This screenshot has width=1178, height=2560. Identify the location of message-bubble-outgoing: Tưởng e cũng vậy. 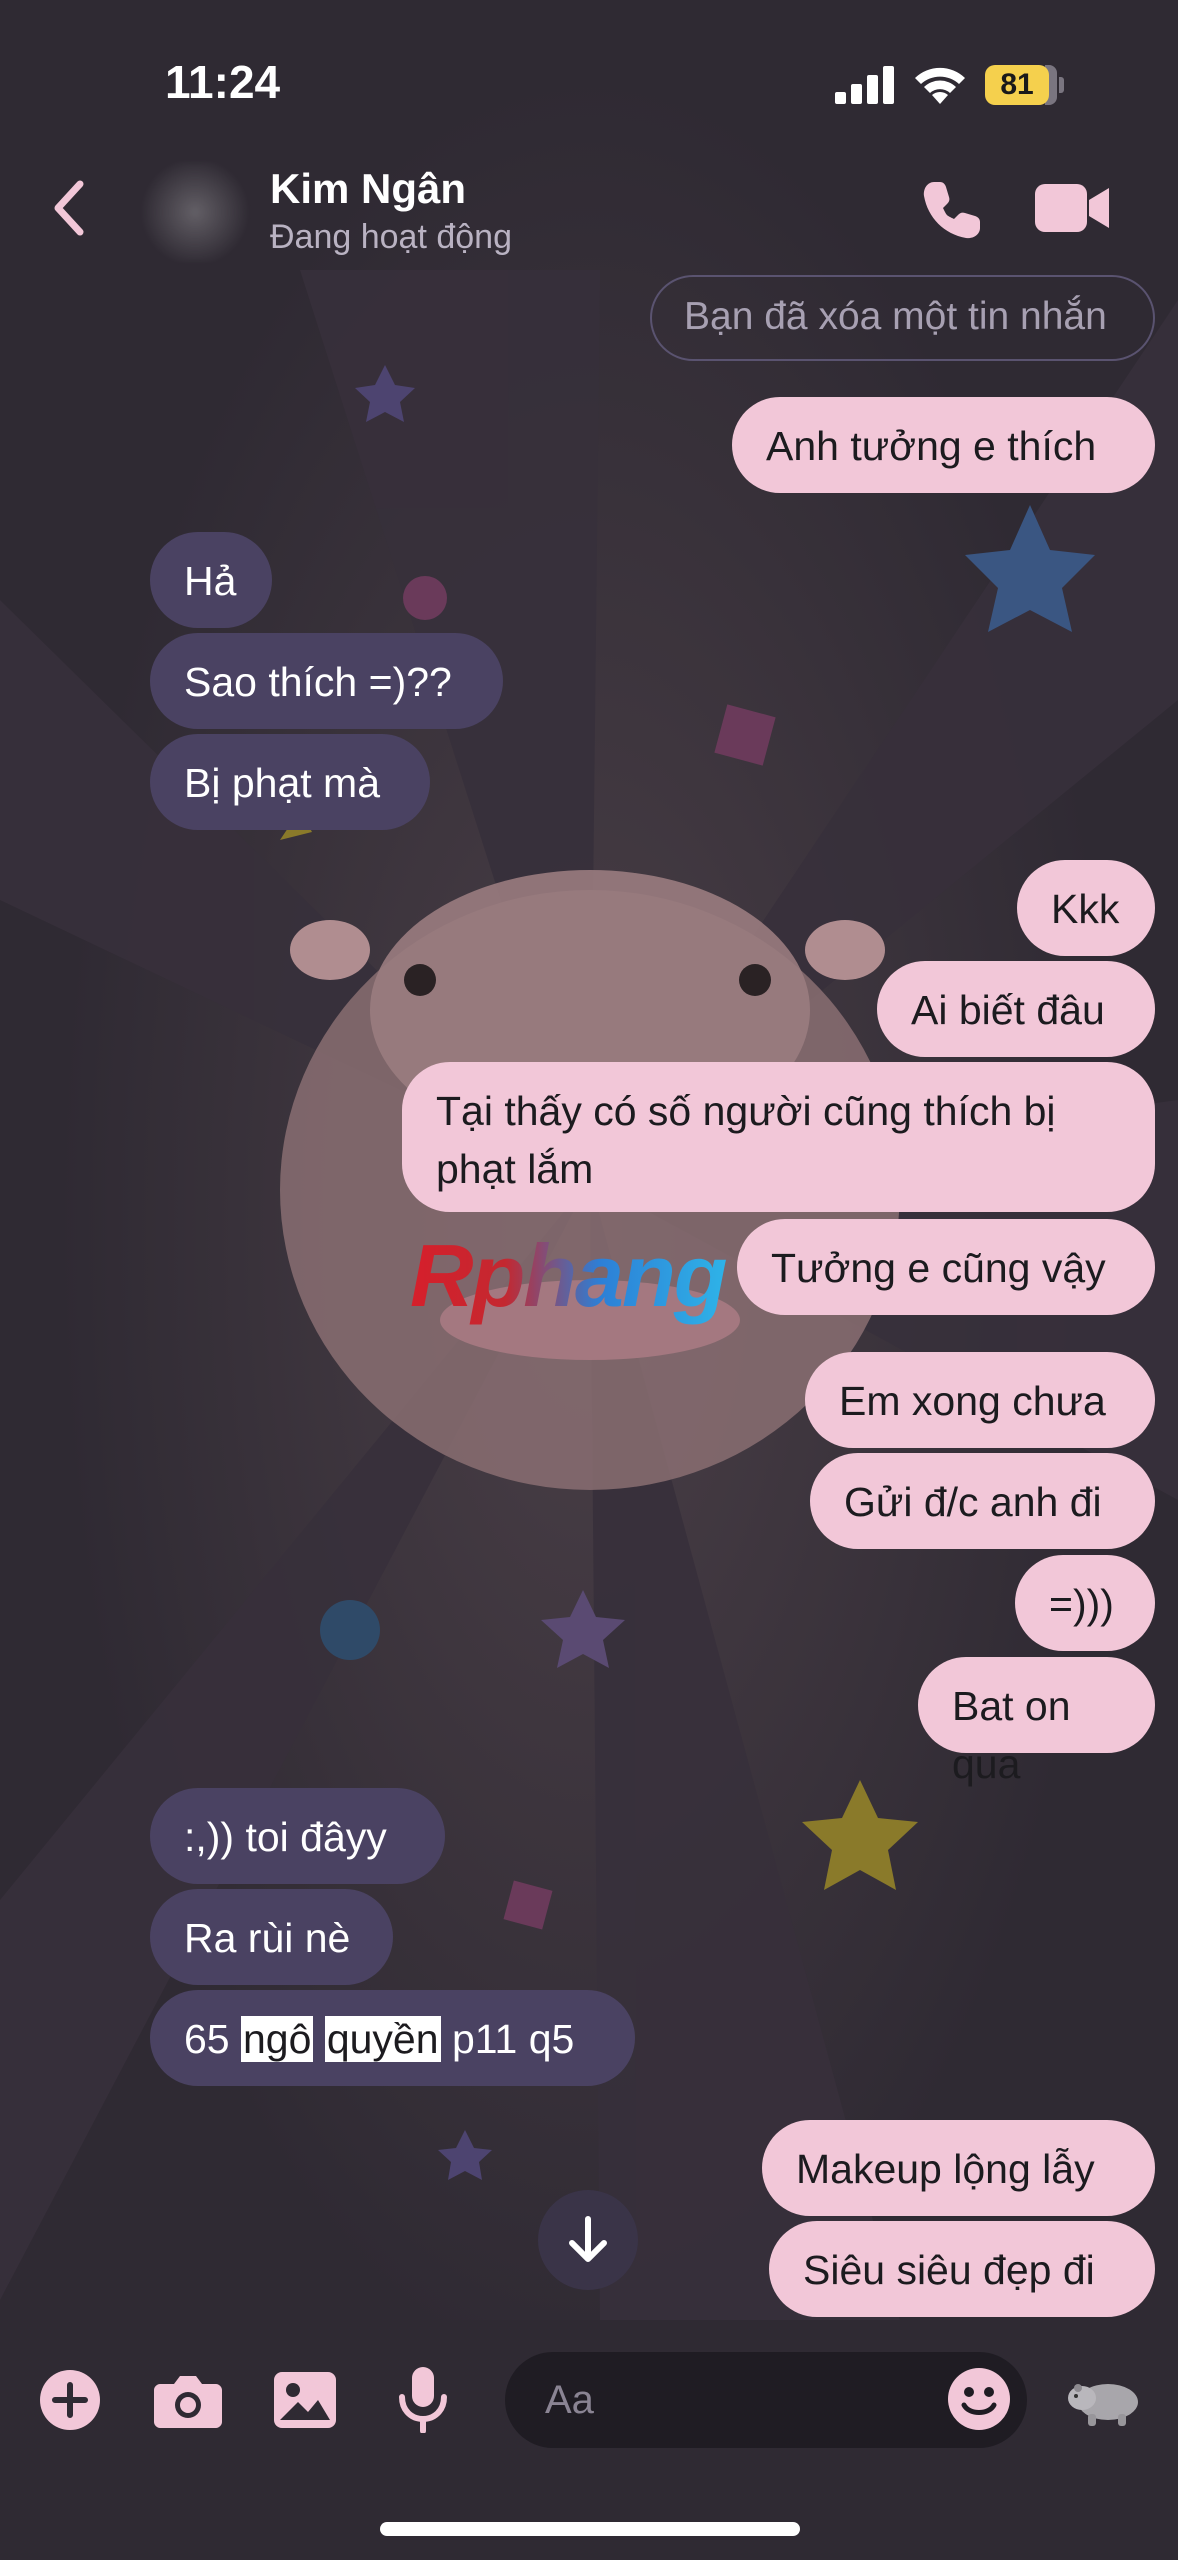
(946, 1267).